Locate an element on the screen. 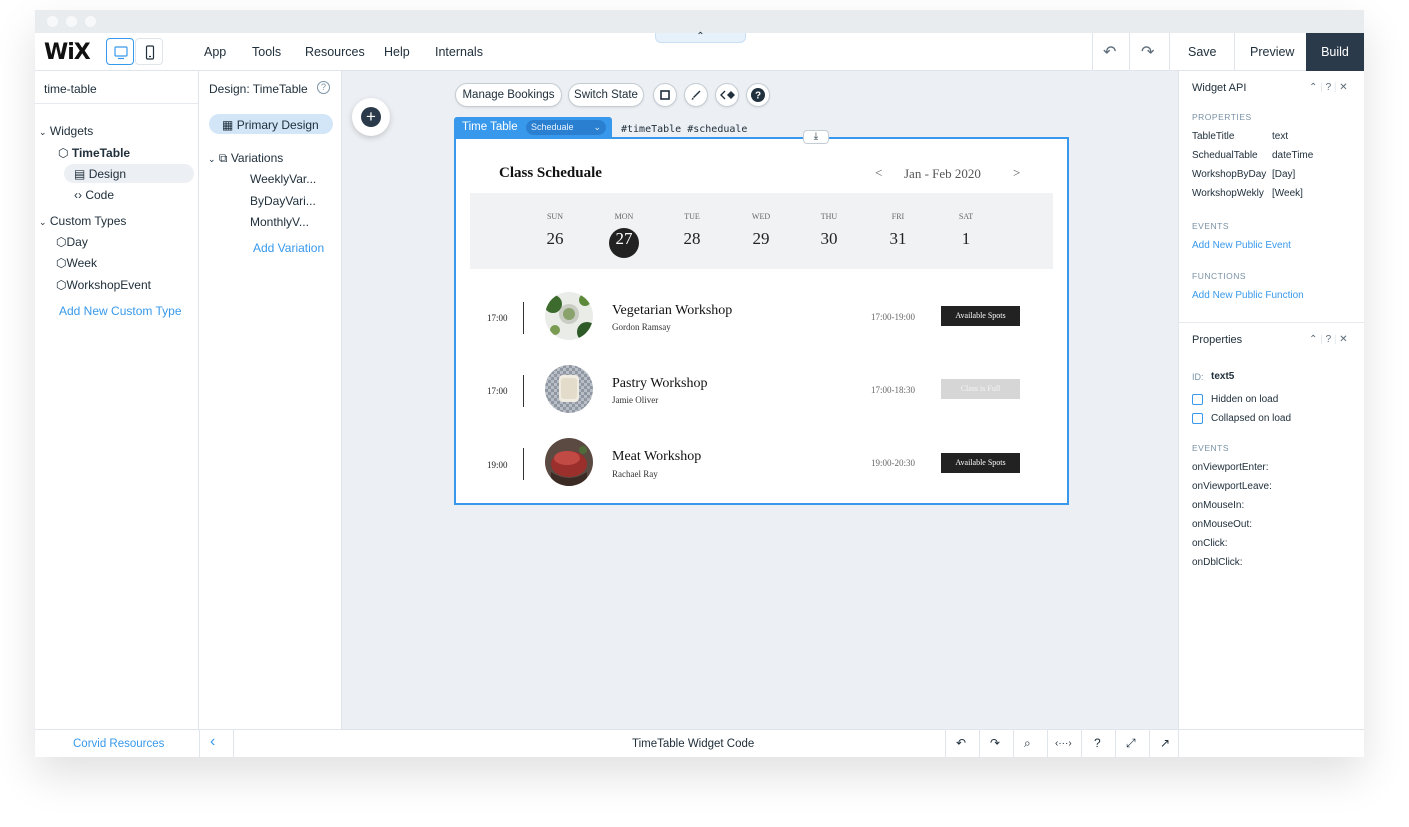  tree-code: ‹› Code is located at coordinates (94, 195).